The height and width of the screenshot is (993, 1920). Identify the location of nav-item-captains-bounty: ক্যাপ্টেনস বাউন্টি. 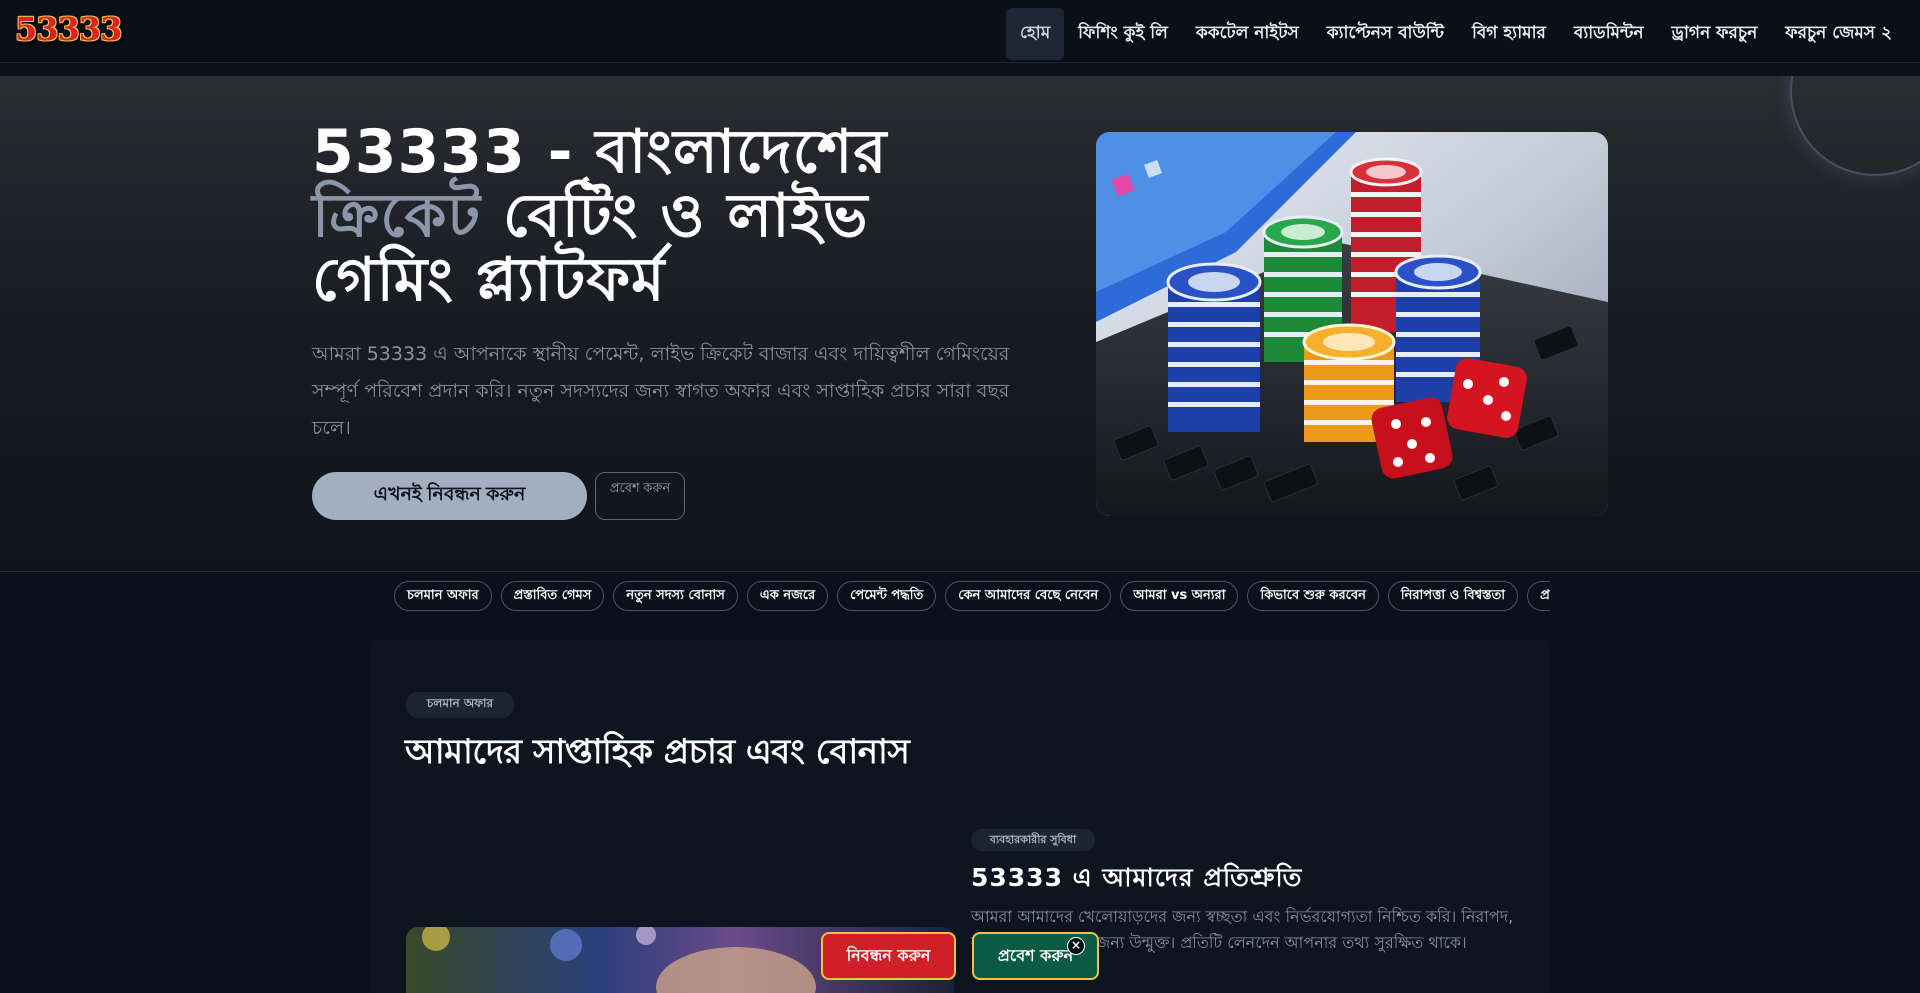
(1385, 34).